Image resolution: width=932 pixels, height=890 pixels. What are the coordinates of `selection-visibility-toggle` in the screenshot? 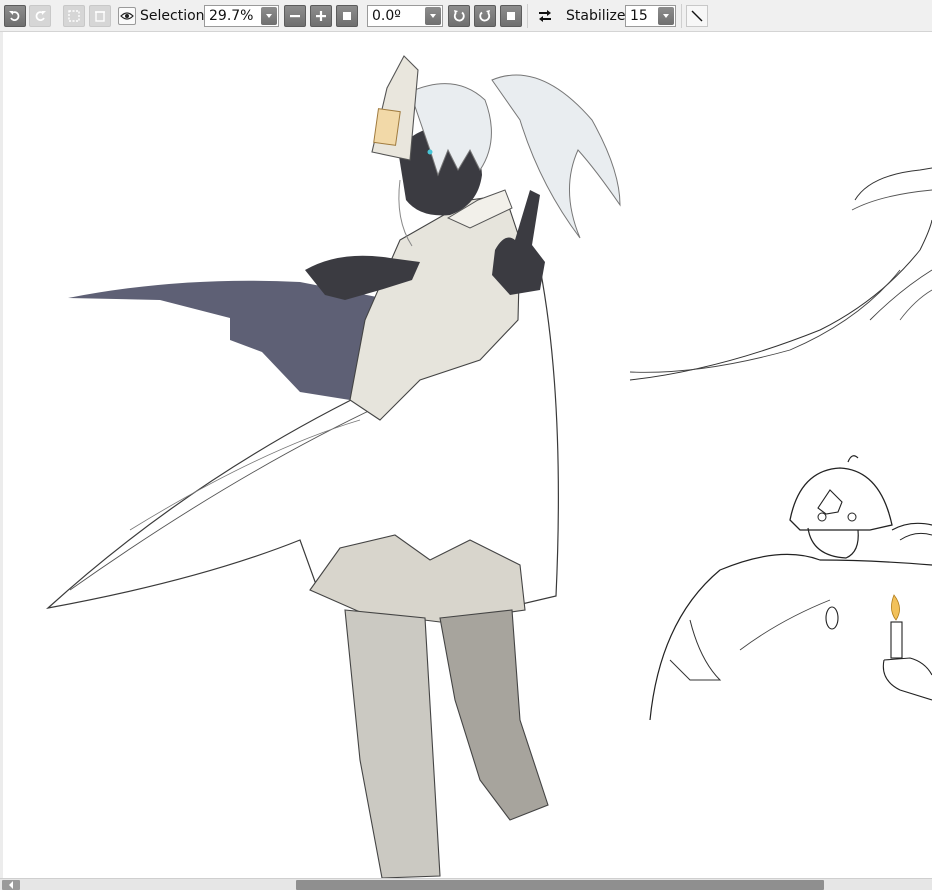 It's located at (127, 16).